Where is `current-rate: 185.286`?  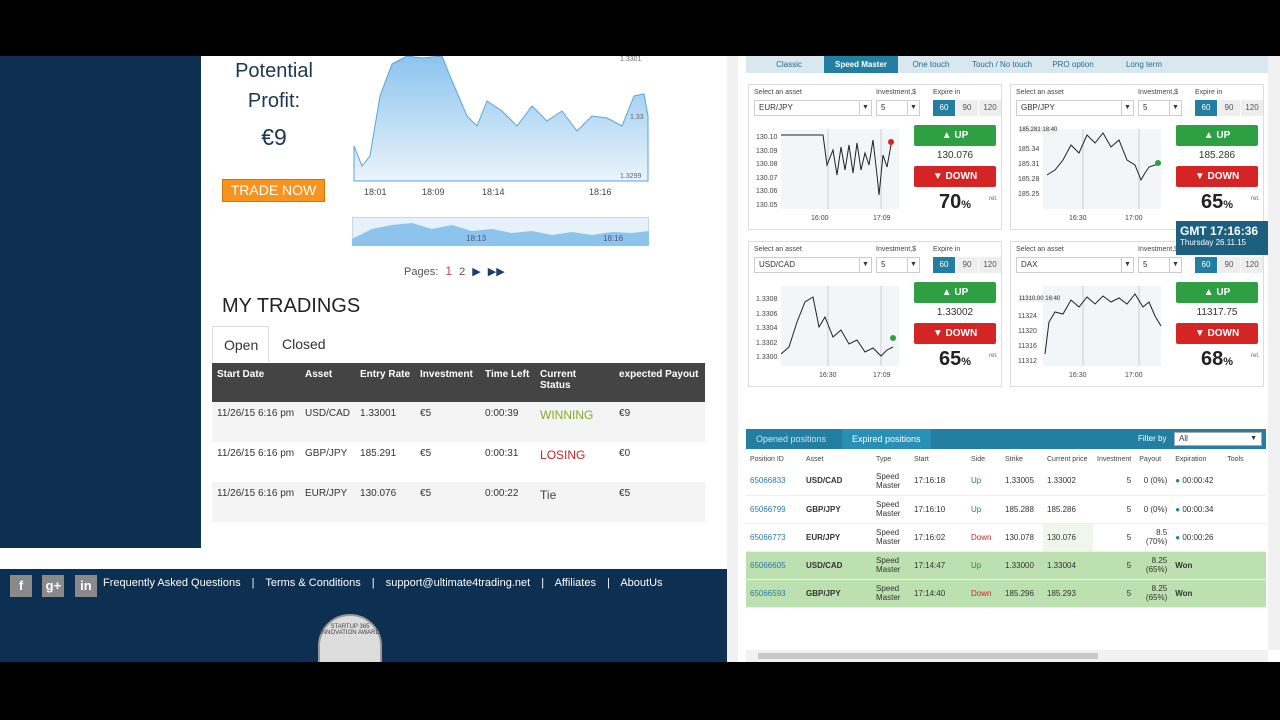 current-rate: 185.286 is located at coordinates (1217, 155).